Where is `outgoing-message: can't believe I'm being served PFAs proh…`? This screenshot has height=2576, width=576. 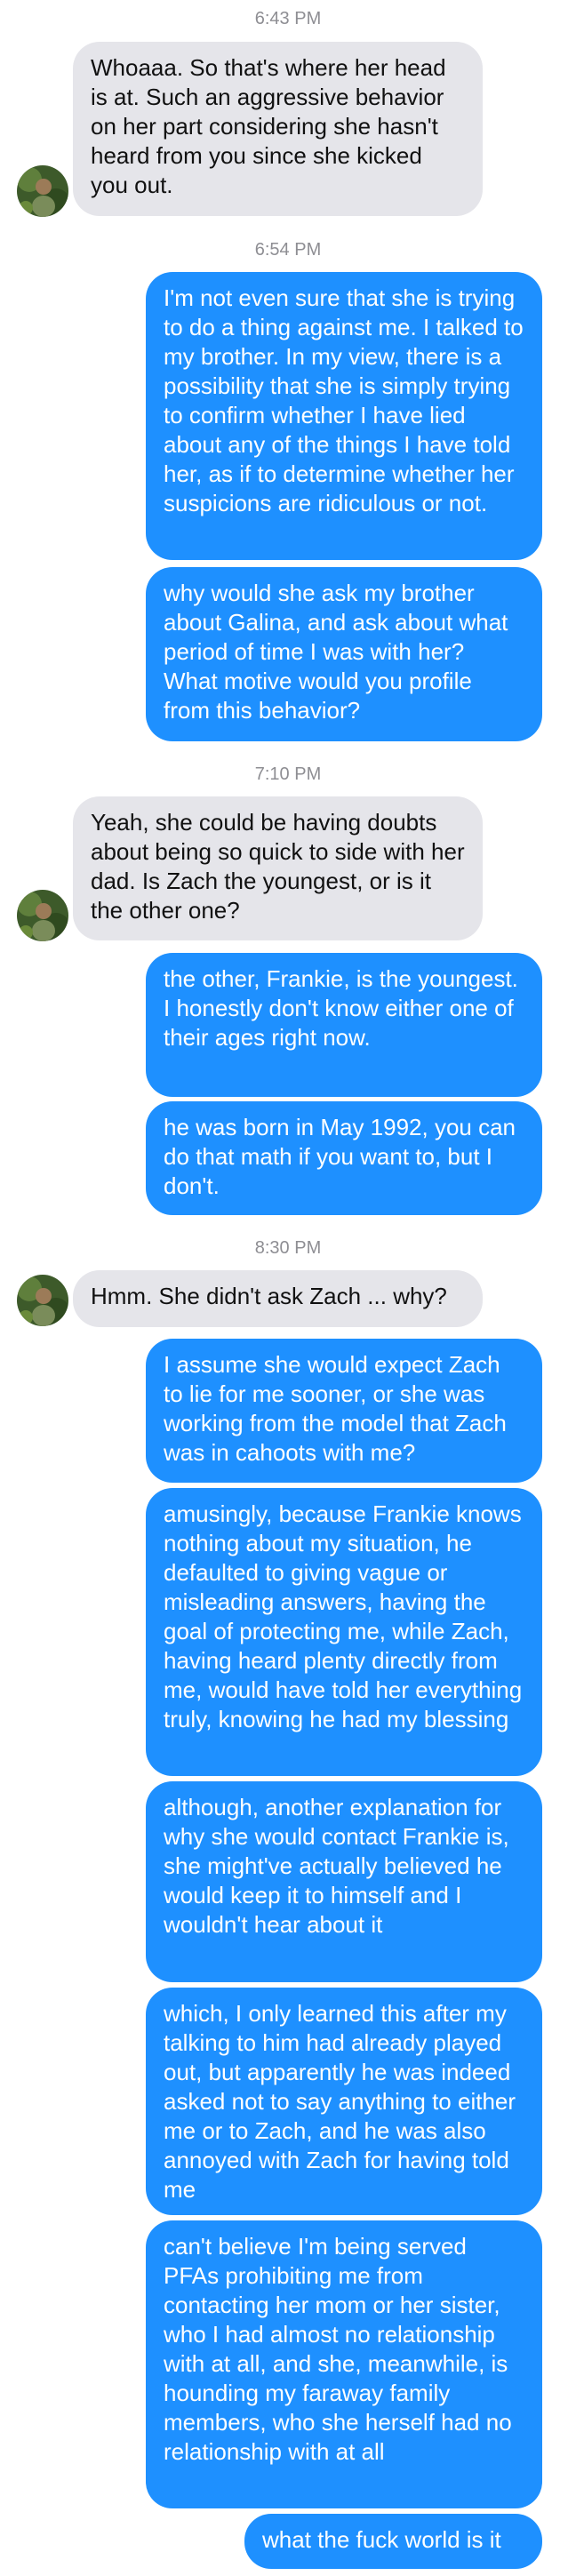 outgoing-message: can't believe I'm being served PFAs proh… is located at coordinates (344, 2364).